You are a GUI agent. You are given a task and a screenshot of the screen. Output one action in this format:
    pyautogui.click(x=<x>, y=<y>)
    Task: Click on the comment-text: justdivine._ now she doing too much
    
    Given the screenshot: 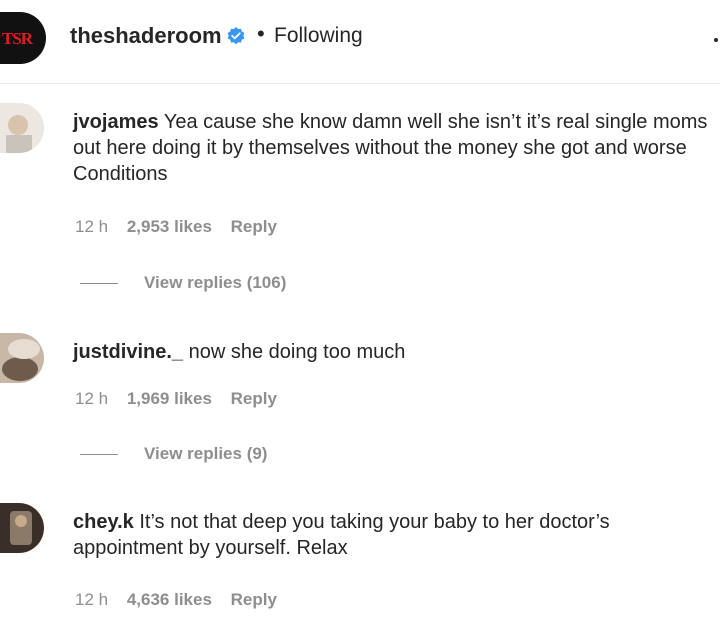 What is the action you would take?
    pyautogui.click(x=393, y=352)
    